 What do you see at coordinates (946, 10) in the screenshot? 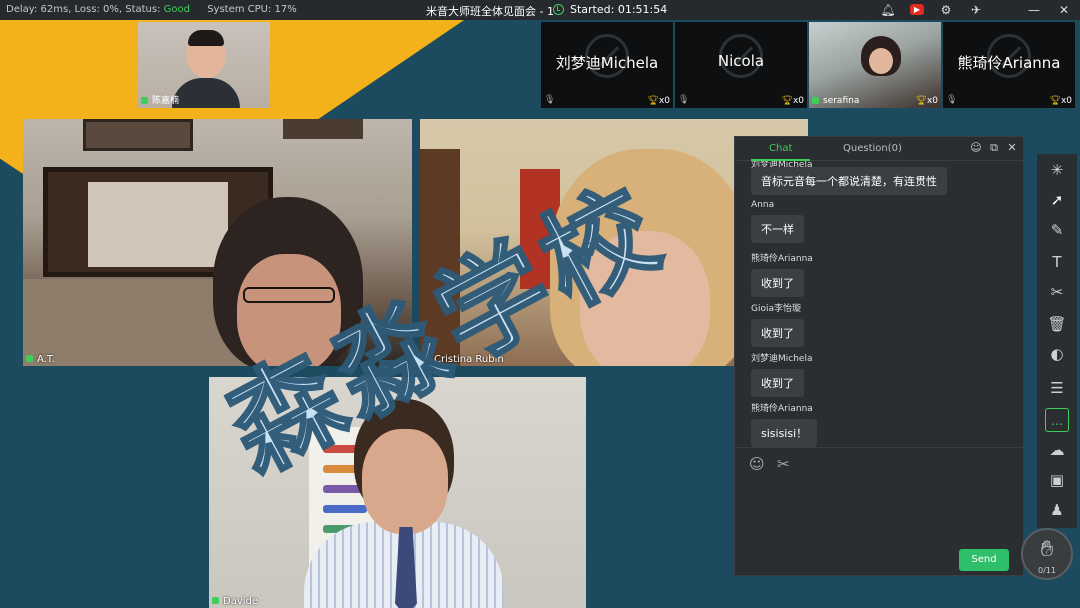
I see `settings-icon: ⚙` at bounding box center [946, 10].